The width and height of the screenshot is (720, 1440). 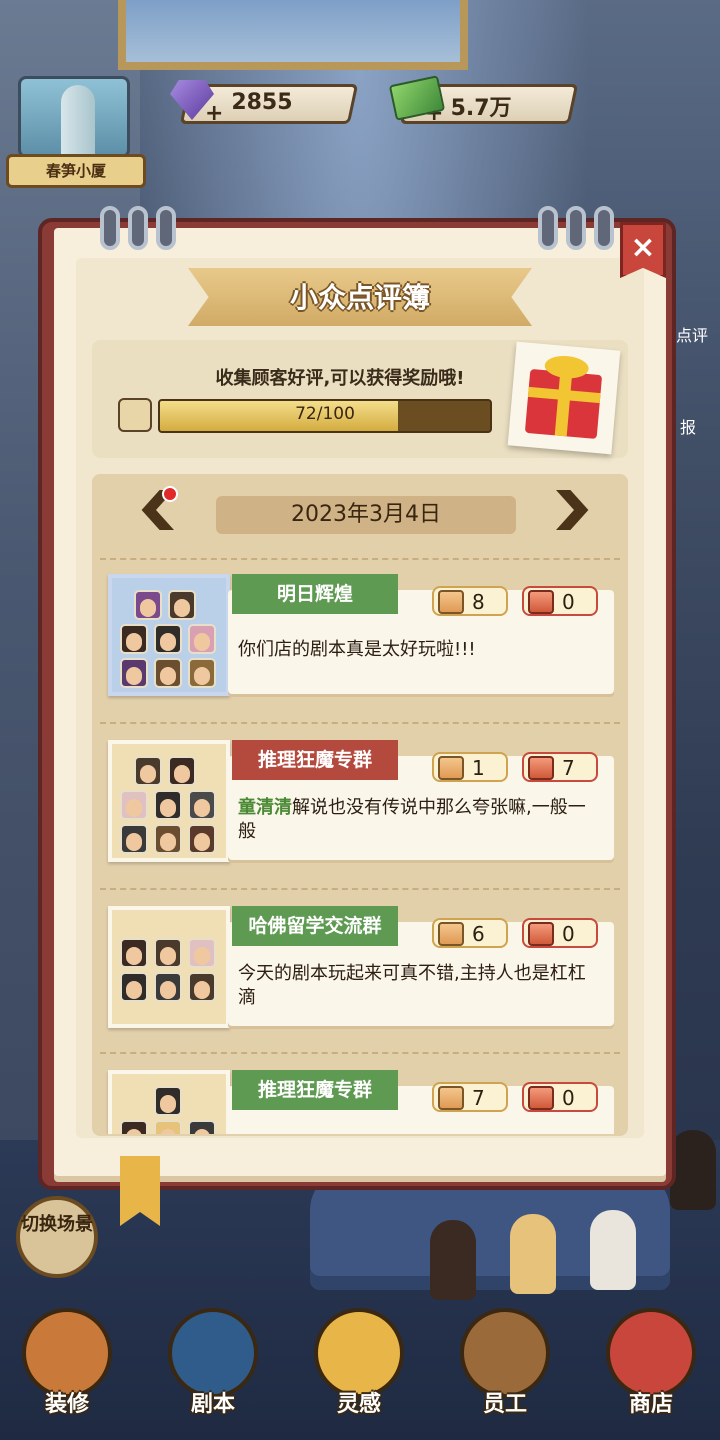 I want to click on like-counter: 7, so click(x=470, y=1097).